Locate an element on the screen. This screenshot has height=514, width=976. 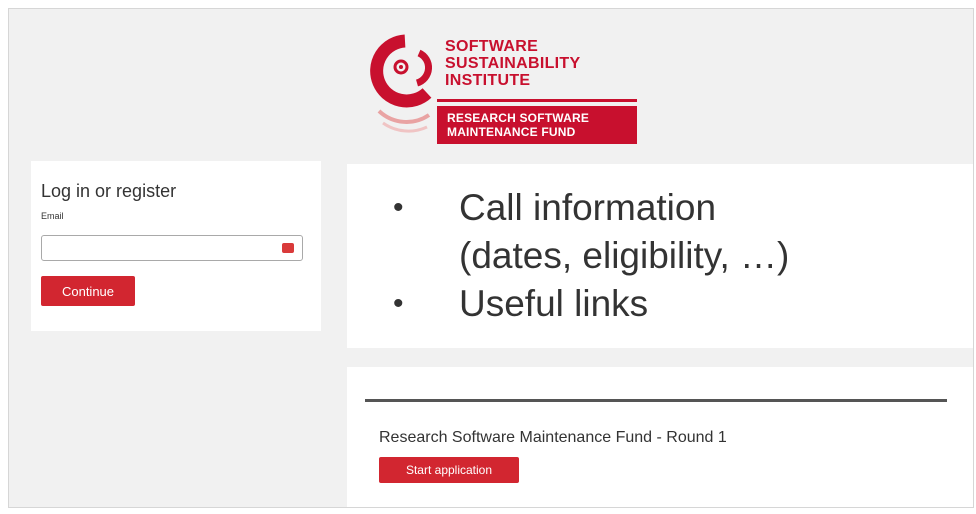
logo-line: SOFTWARE is located at coordinates (492, 46).